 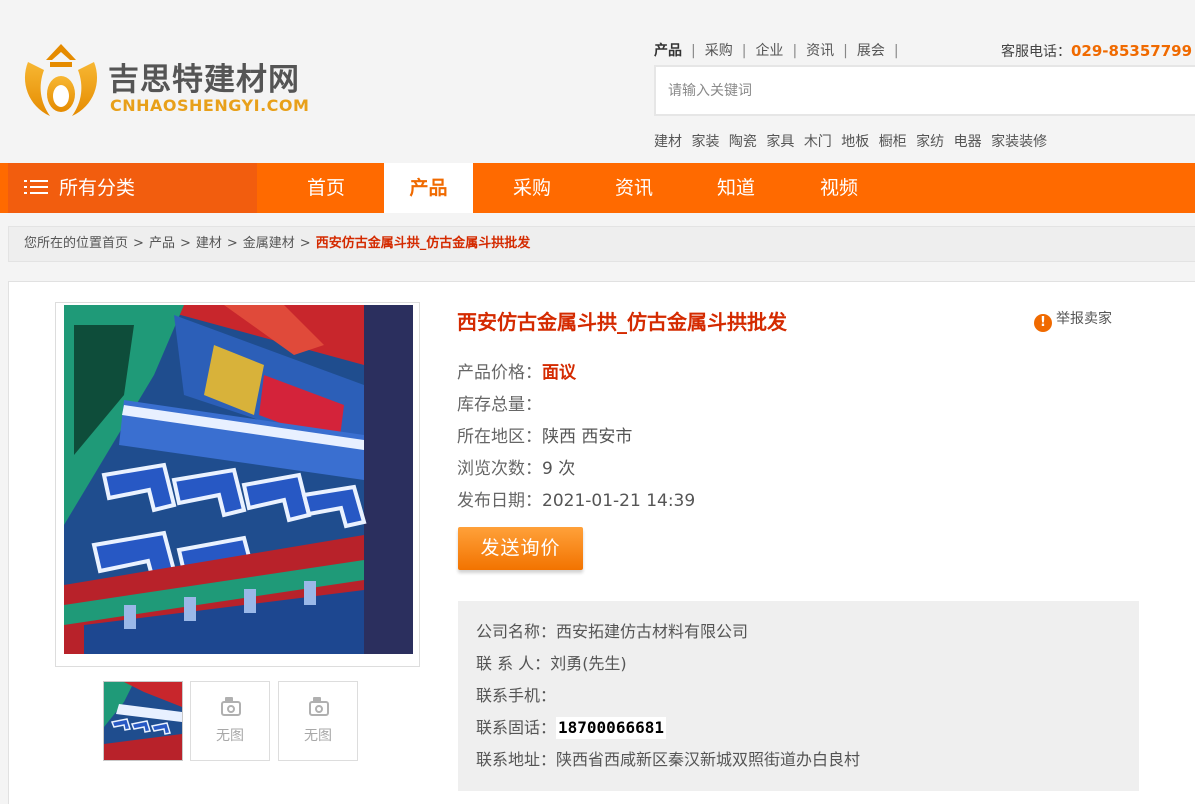 I want to click on report-seller-link: ! 举报卖家, so click(x=1073, y=320).